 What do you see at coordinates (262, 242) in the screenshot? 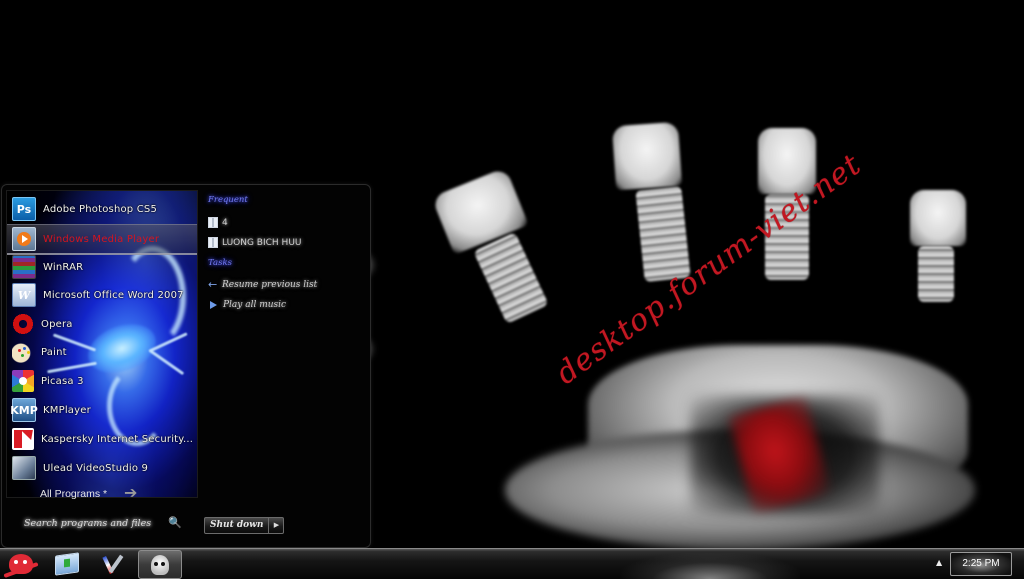
I see `jump-list-label: LUONG BICH HUU` at bounding box center [262, 242].